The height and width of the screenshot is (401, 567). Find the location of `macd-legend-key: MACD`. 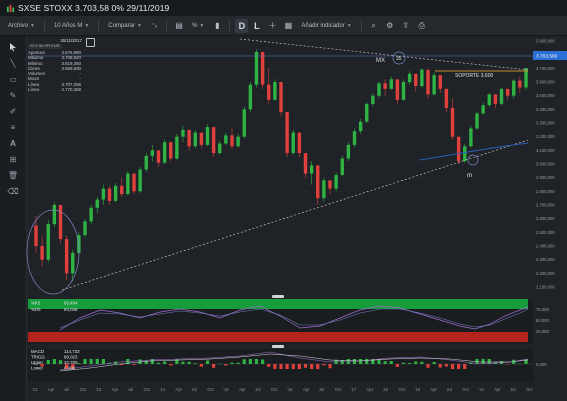

macd-legend-key: MACD is located at coordinates (37, 351).